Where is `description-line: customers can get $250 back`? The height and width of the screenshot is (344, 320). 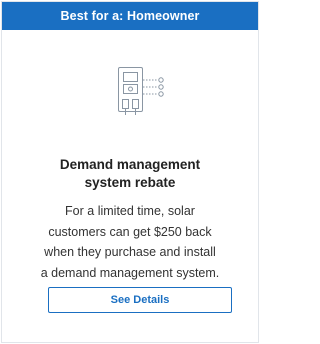 description-line: customers can get $250 back is located at coordinates (130, 231).